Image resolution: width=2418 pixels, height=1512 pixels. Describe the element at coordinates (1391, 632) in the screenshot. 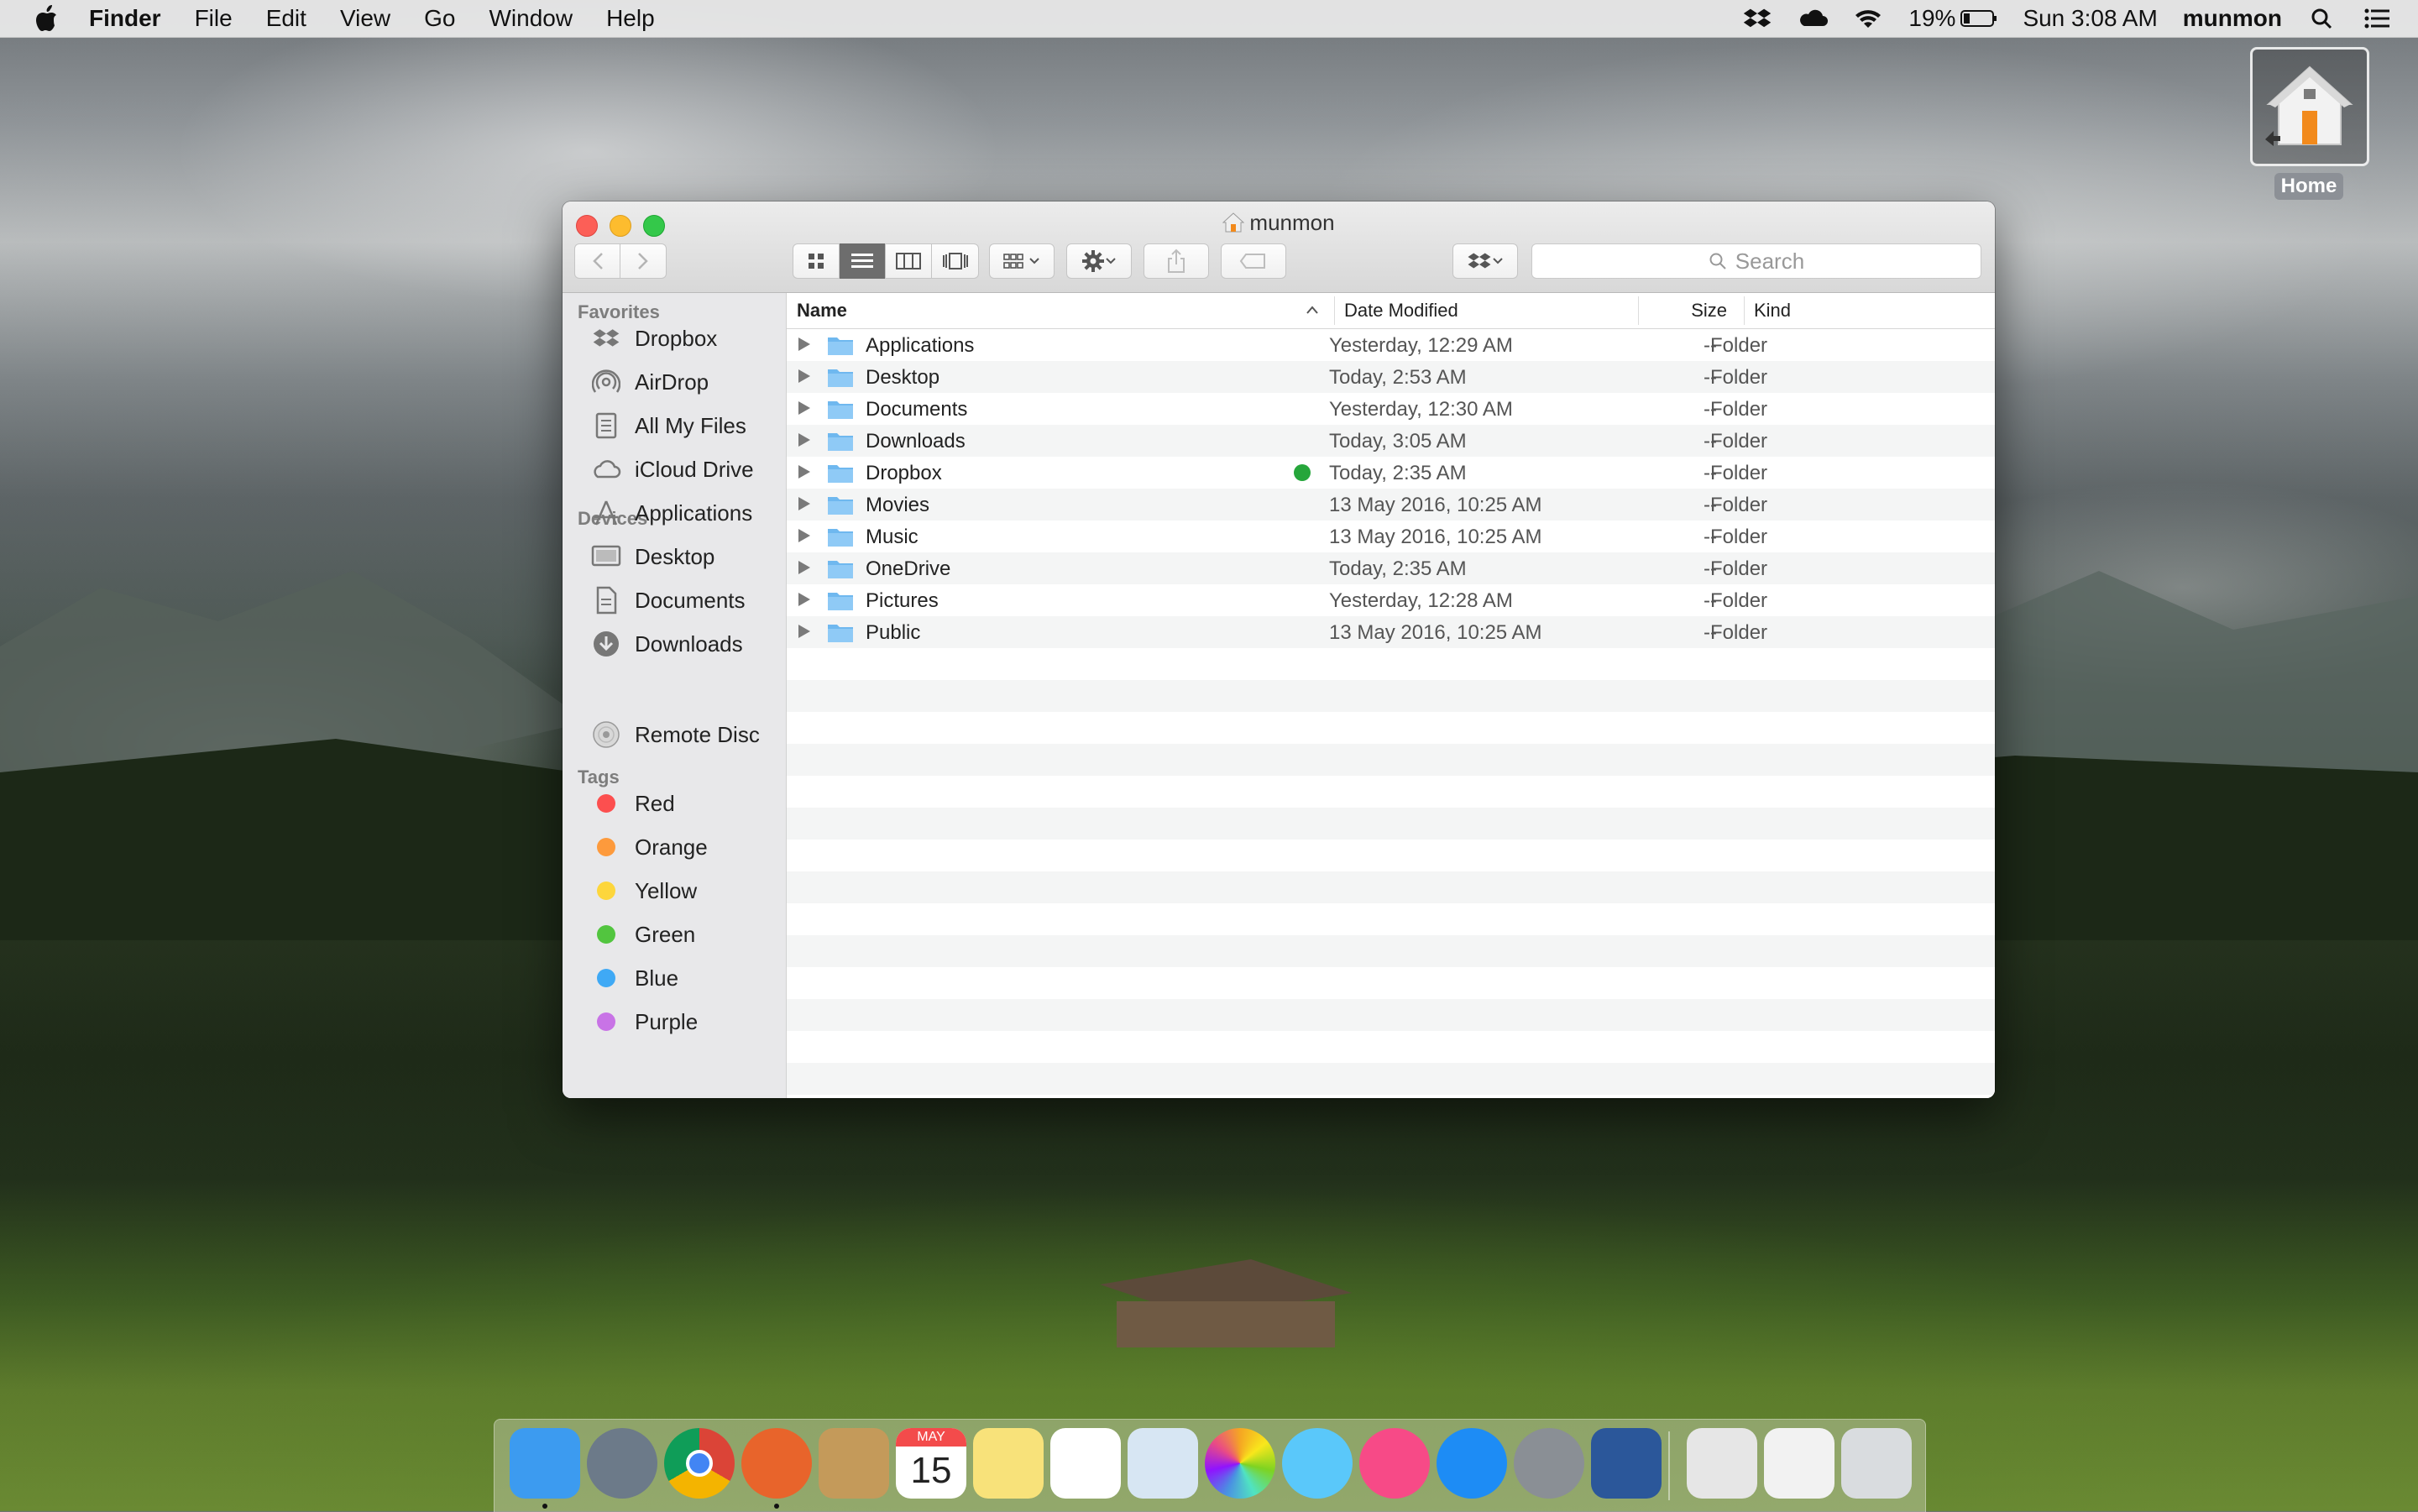

I see `table-row: Public 13 May 2016, 10:25 AM -- Folder` at that location.